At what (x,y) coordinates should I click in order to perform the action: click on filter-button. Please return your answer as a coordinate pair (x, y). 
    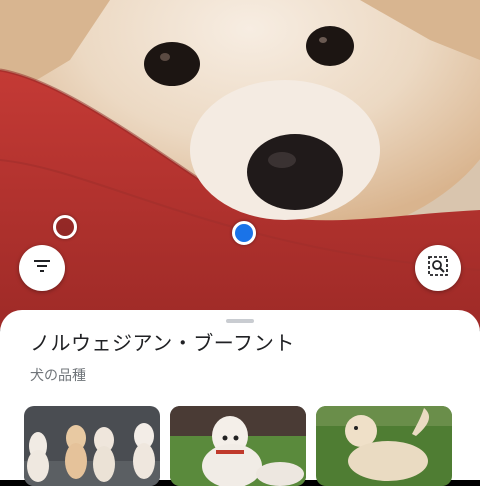
    Looking at the image, I should click on (42, 268).